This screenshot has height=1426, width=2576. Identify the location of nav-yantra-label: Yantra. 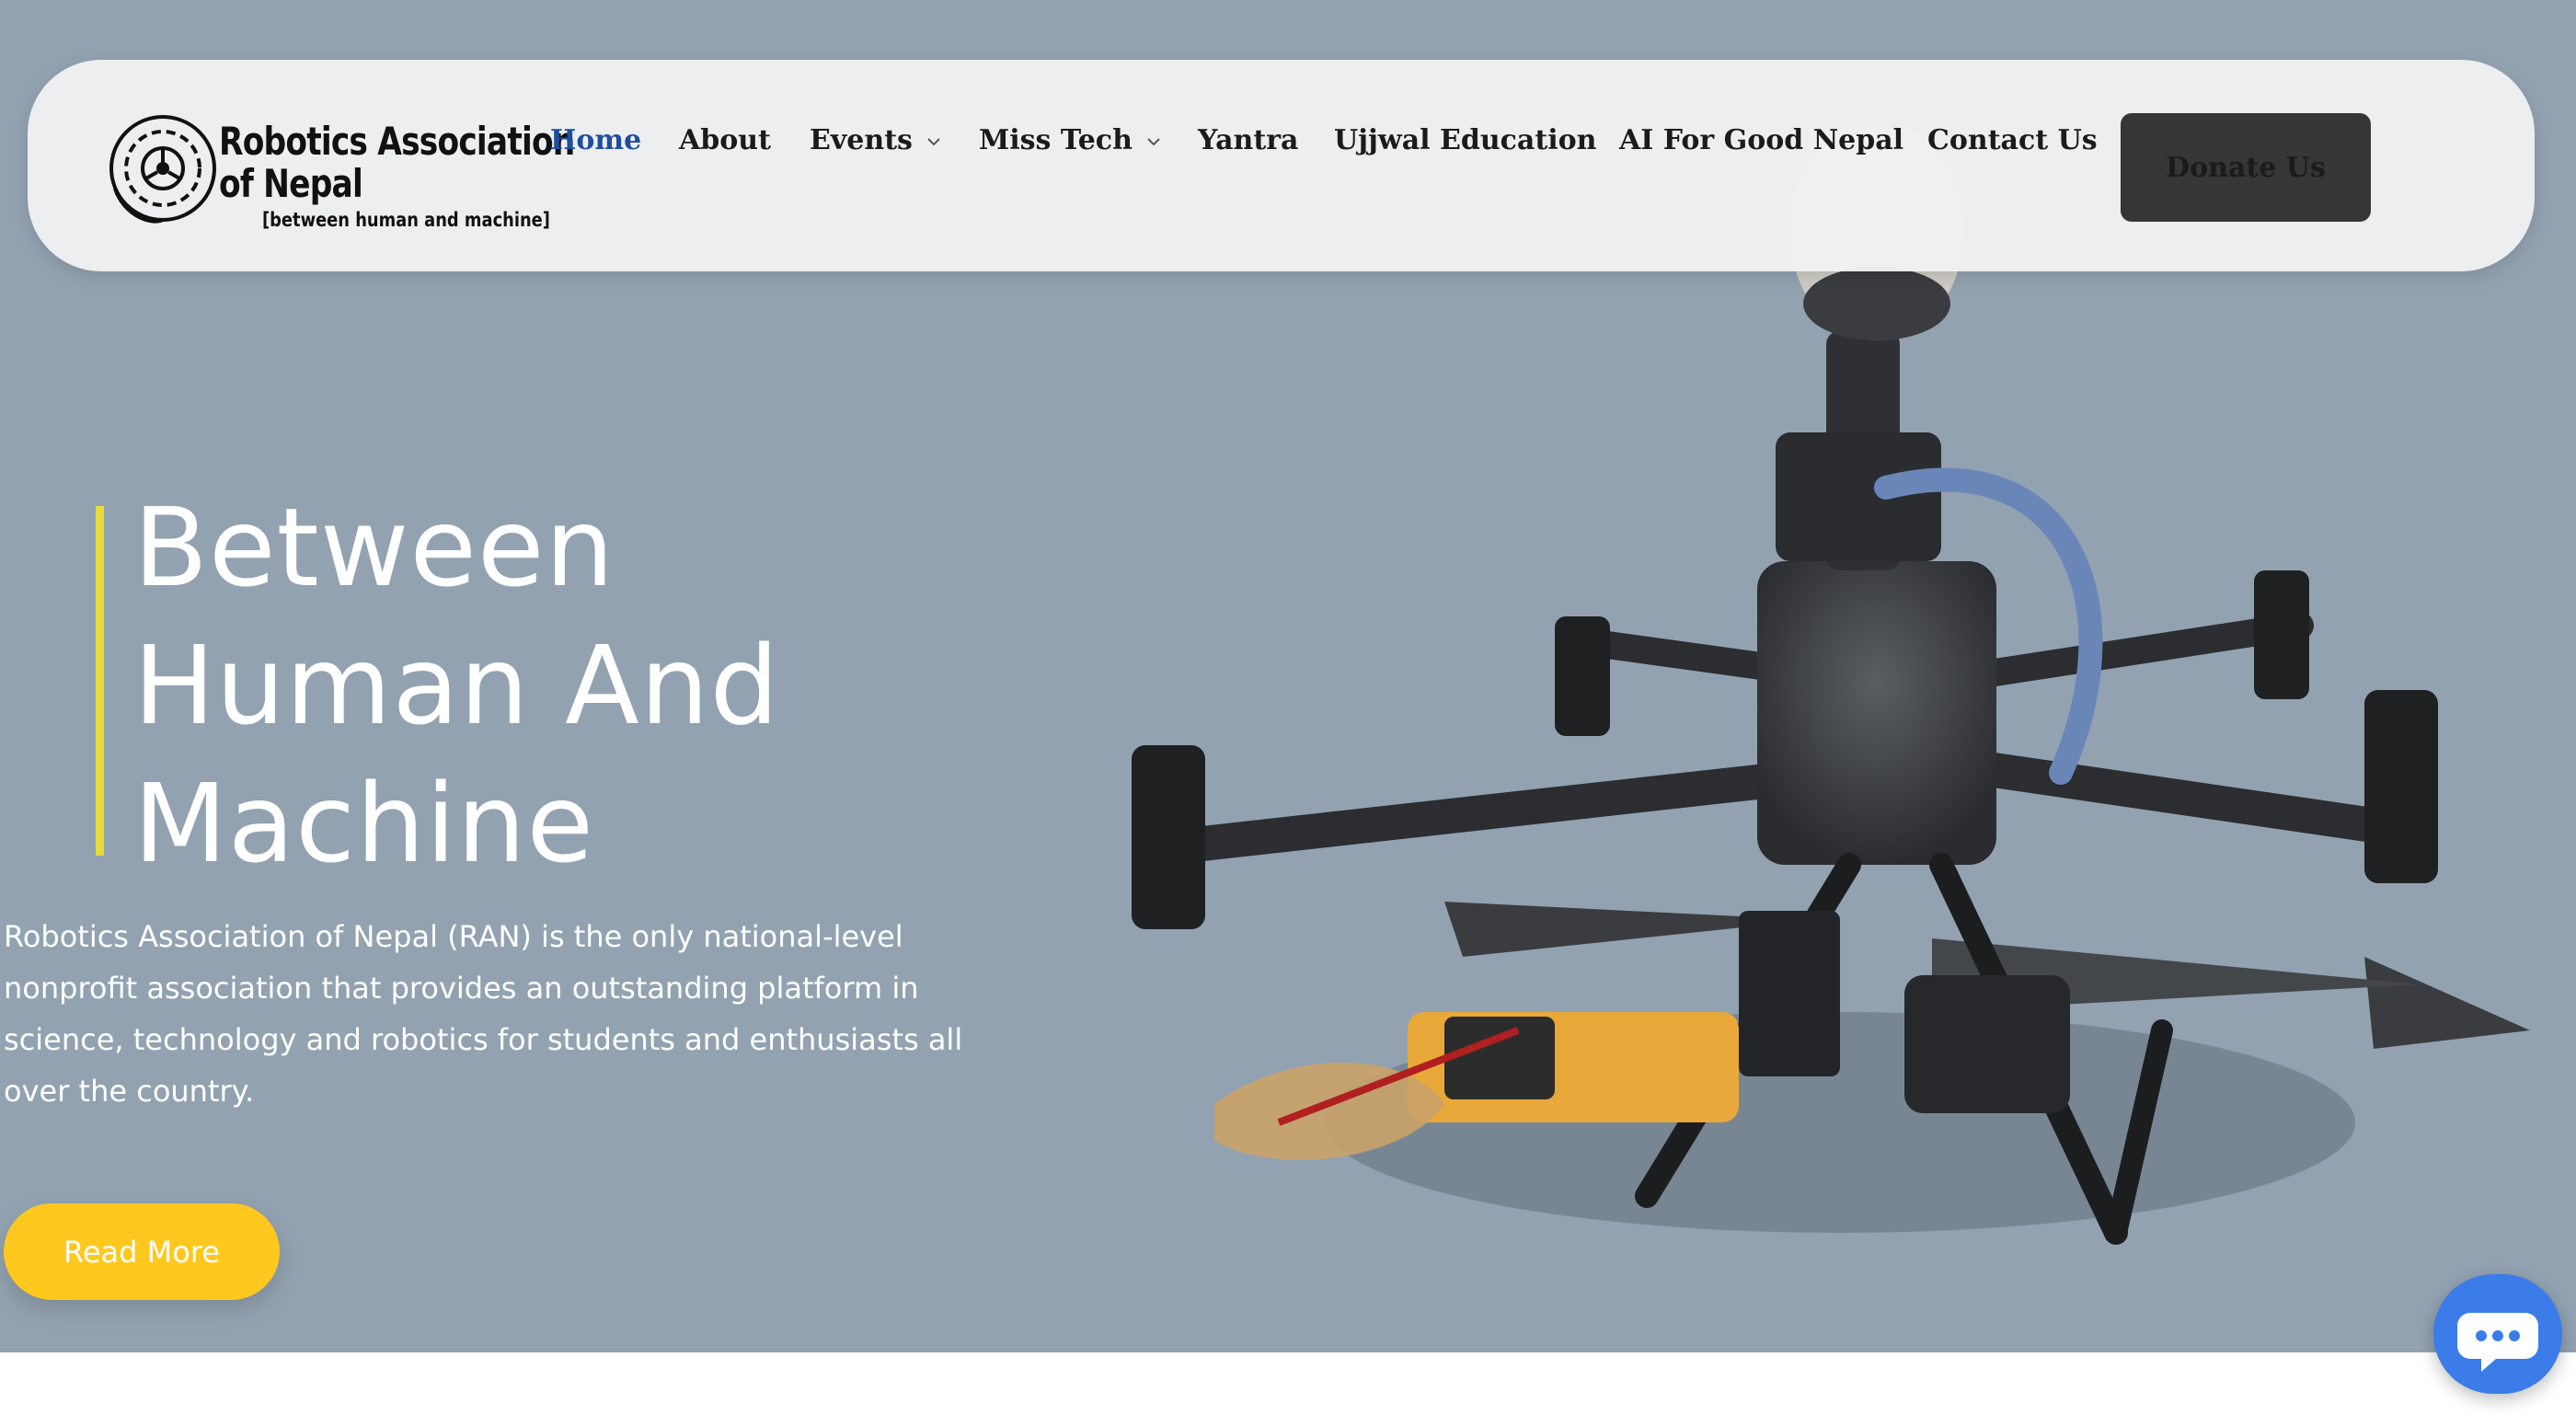
(1248, 140).